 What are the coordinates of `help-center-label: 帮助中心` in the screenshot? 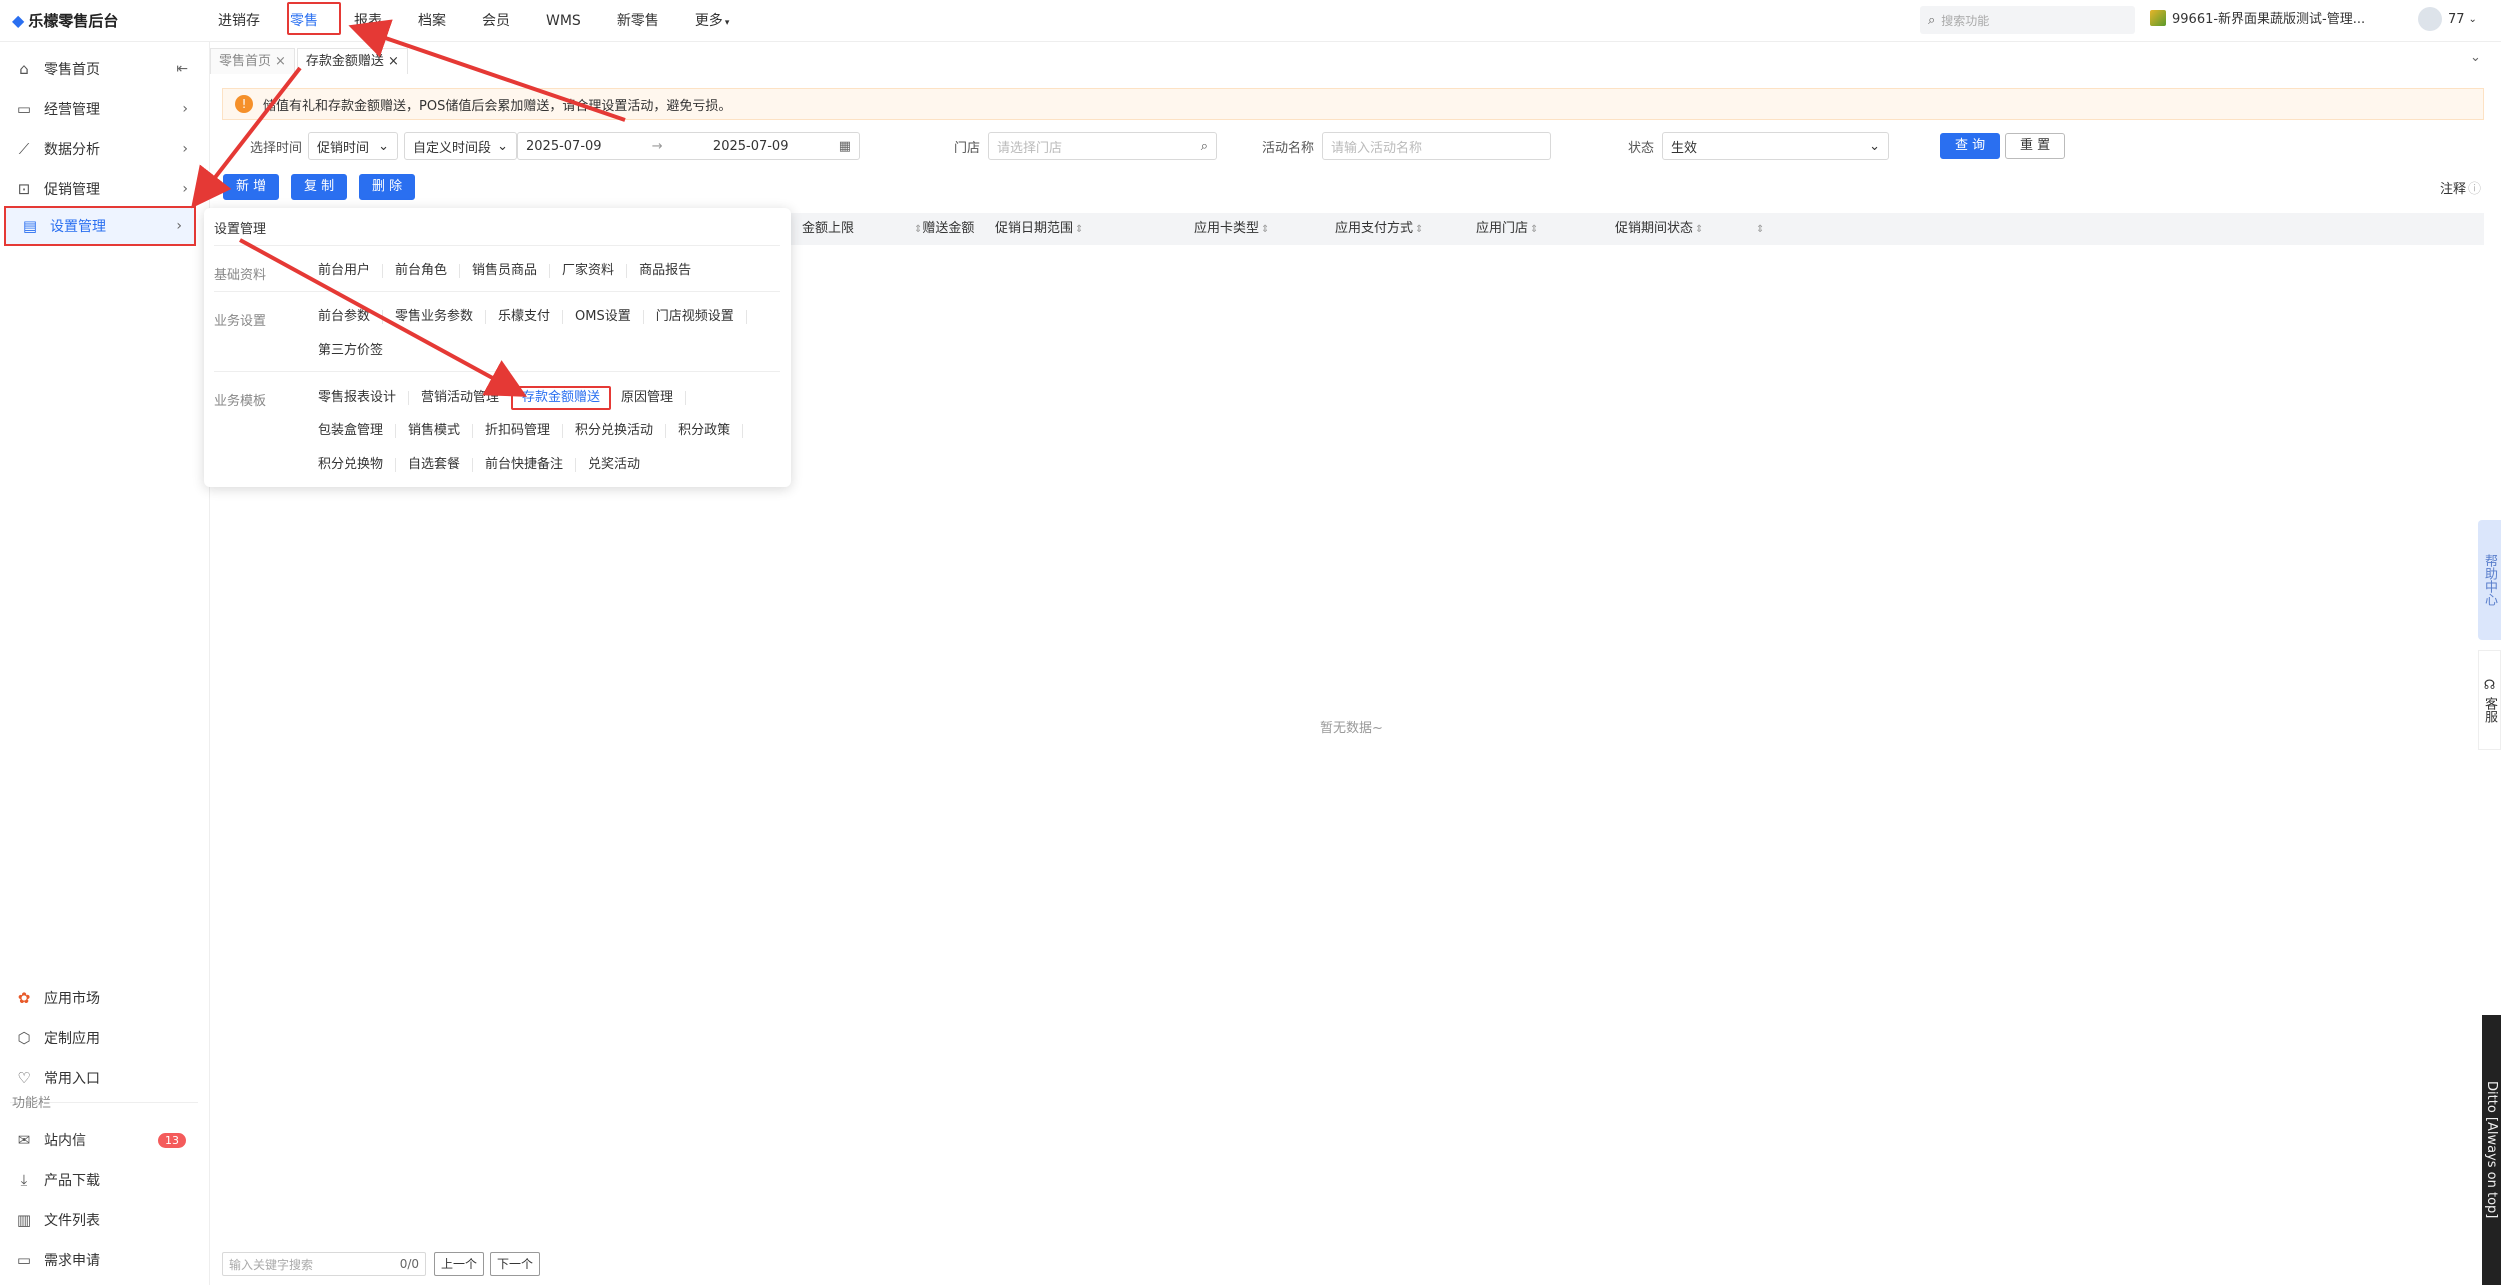 It's located at (2489, 580).